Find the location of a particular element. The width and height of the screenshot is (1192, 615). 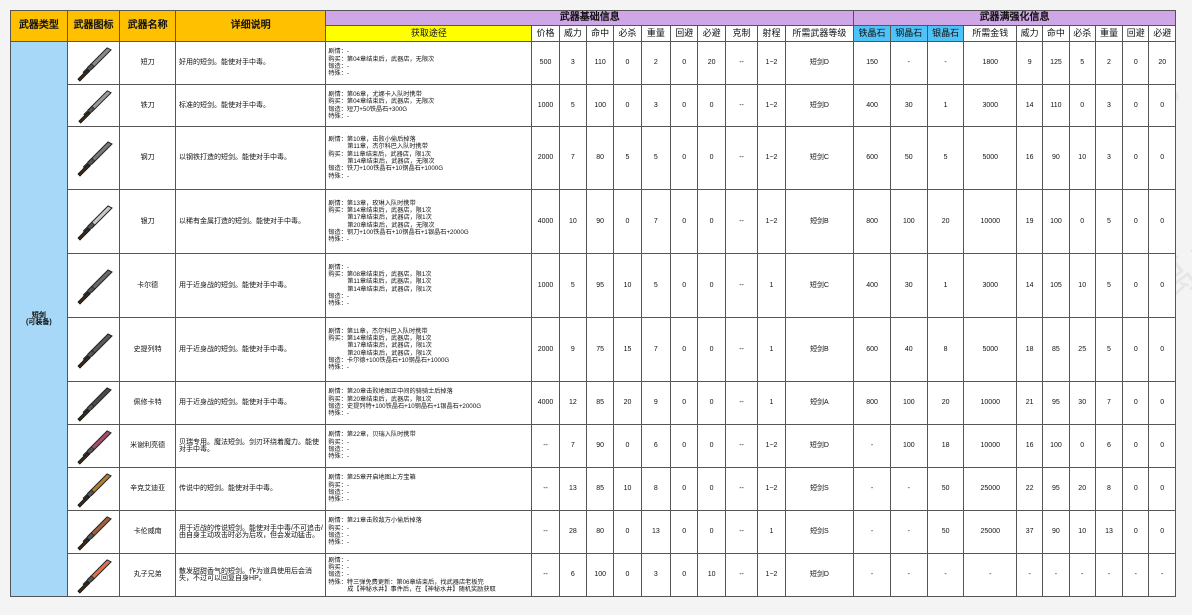

base-stat-cell: 10 is located at coordinates (627, 489).